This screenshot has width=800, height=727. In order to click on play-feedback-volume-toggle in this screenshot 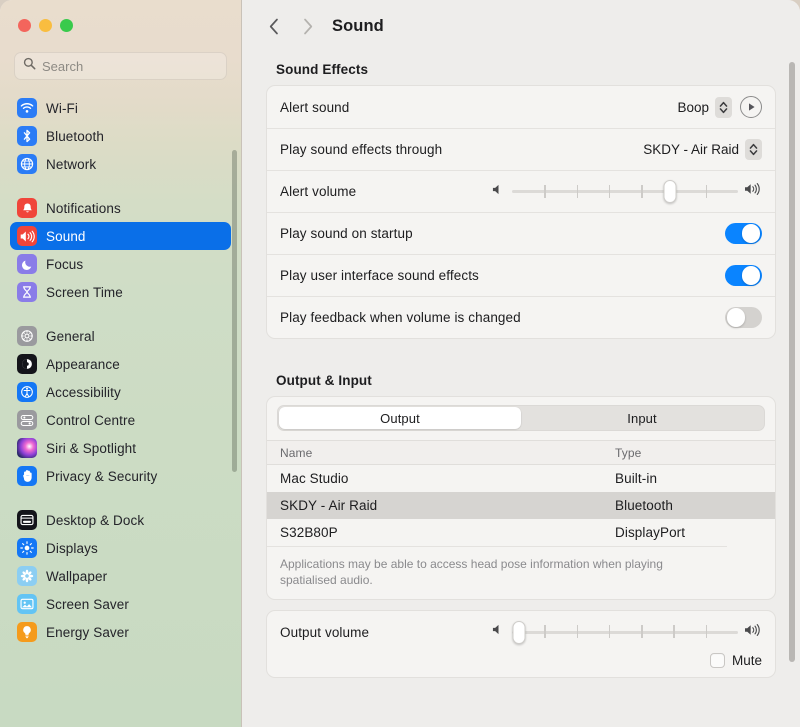, I will do `click(743, 317)`.